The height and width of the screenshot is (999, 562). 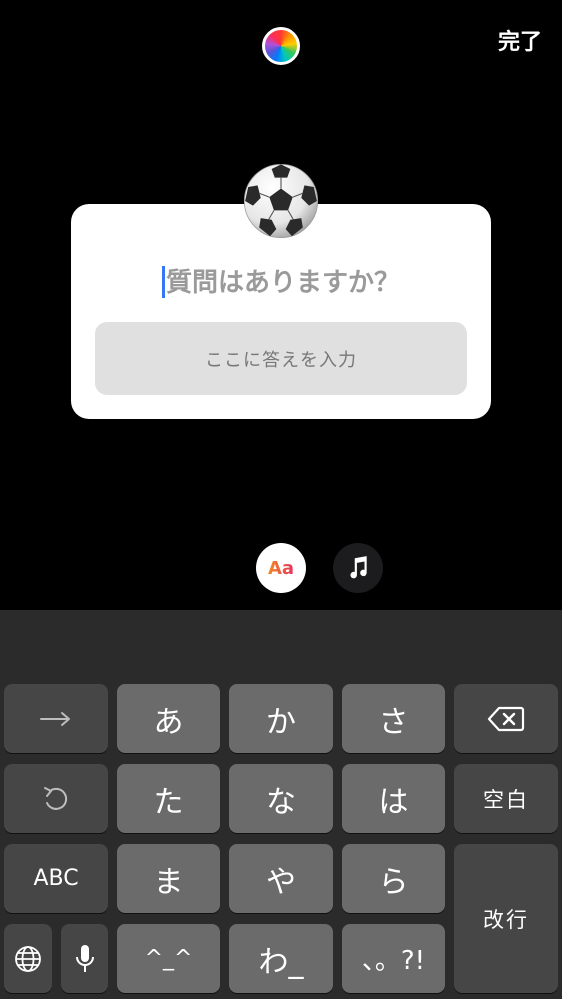 I want to click on key-sa: さ, so click(x=393, y=718).